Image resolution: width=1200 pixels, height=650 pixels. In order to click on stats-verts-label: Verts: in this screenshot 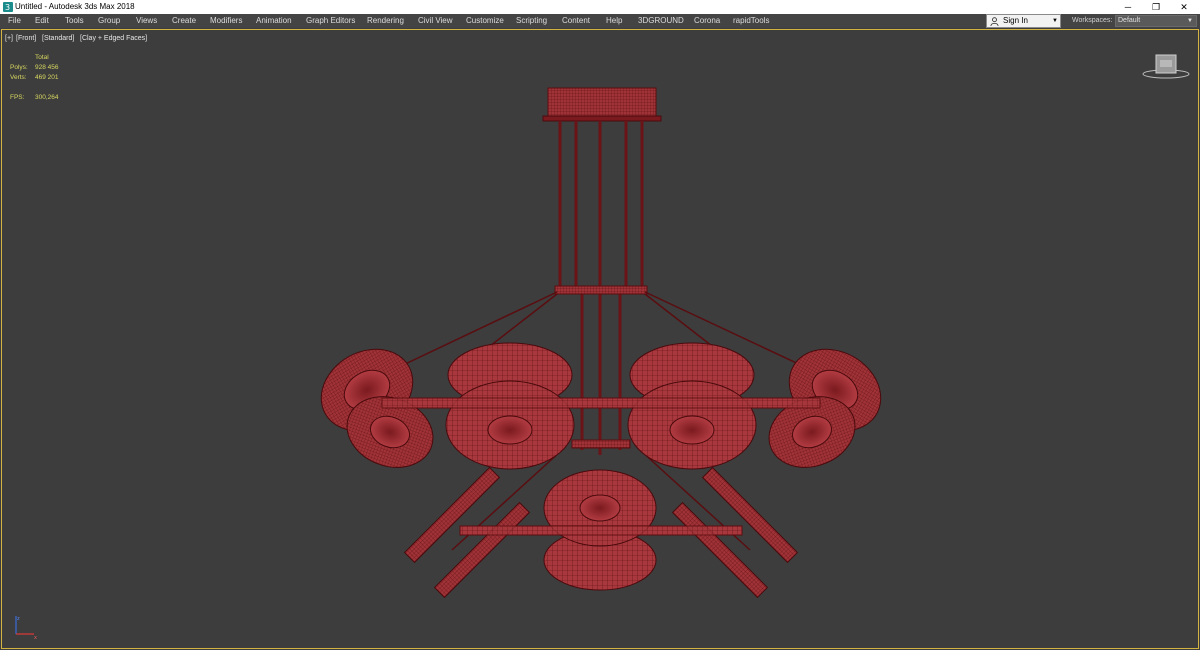, I will do `click(18, 77)`.